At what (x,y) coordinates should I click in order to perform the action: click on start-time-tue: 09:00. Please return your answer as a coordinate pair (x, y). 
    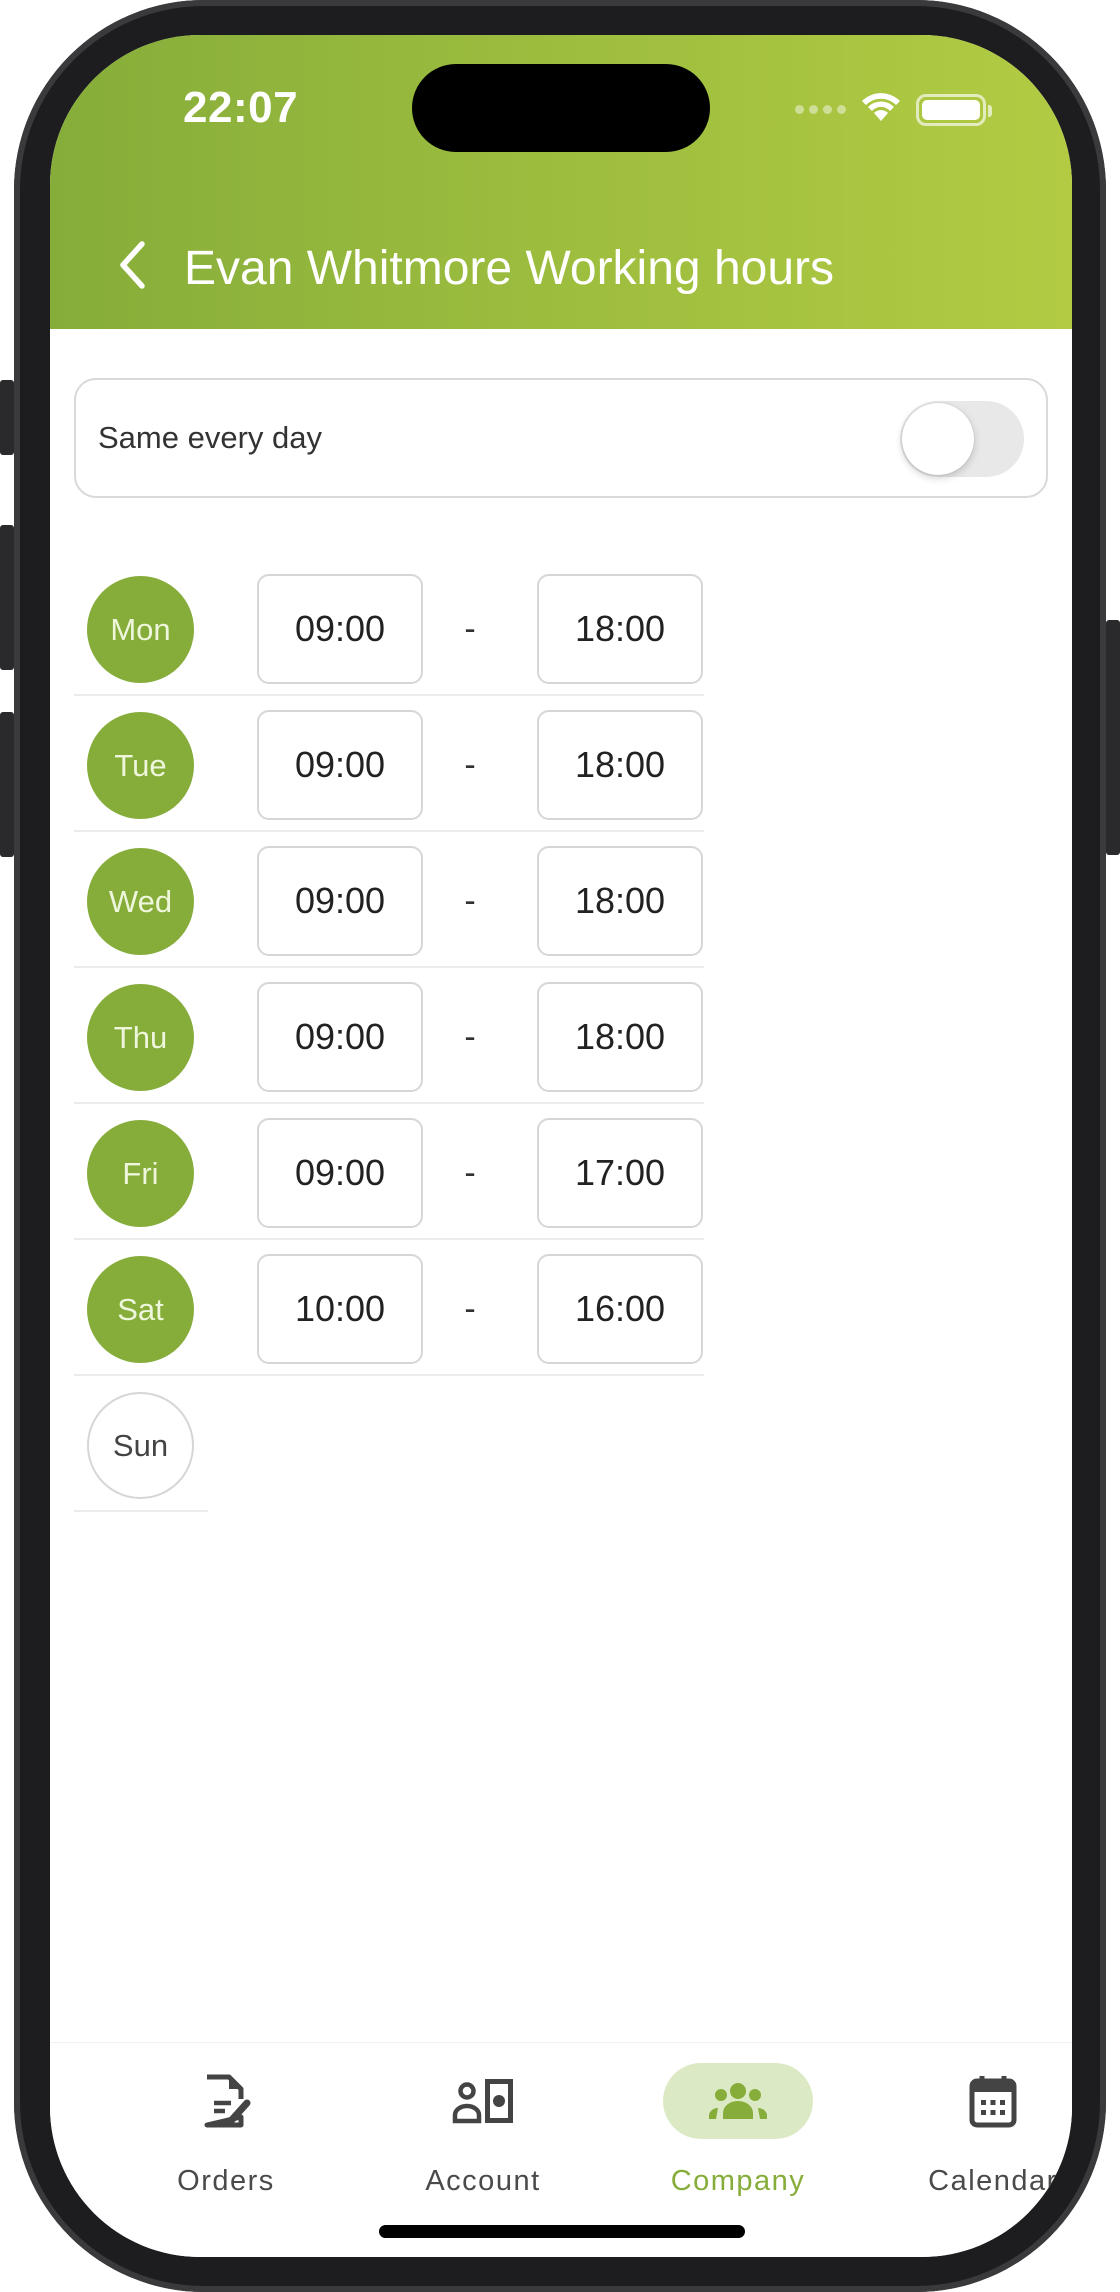
    Looking at the image, I should click on (340, 765).